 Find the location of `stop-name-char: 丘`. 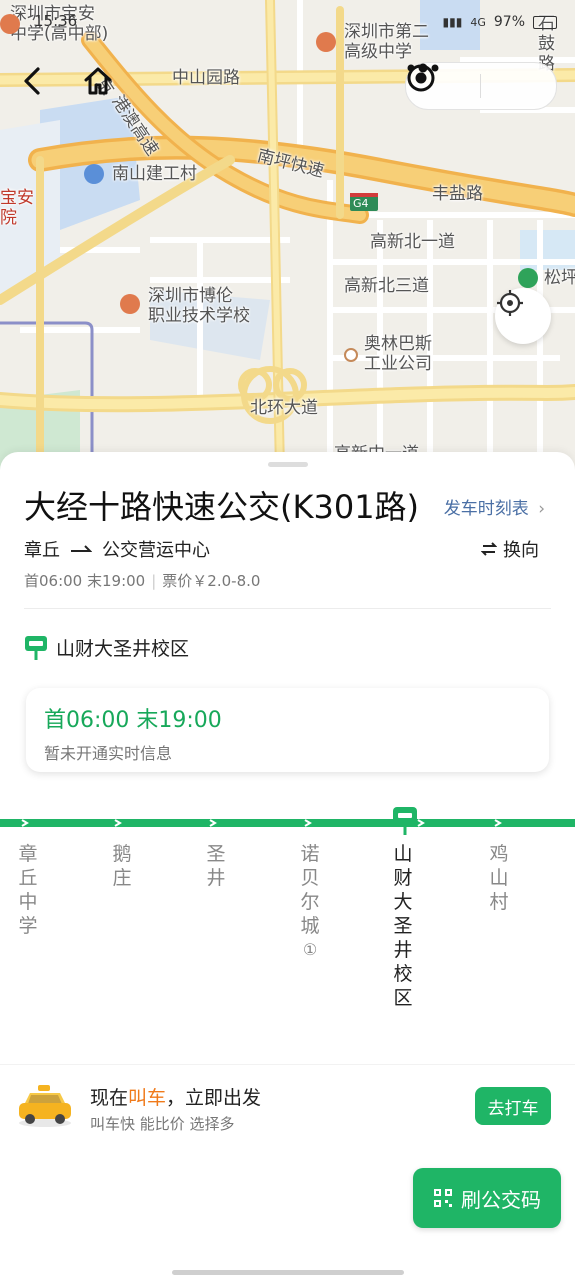

stop-name-char: 丘 is located at coordinates (28, 878).